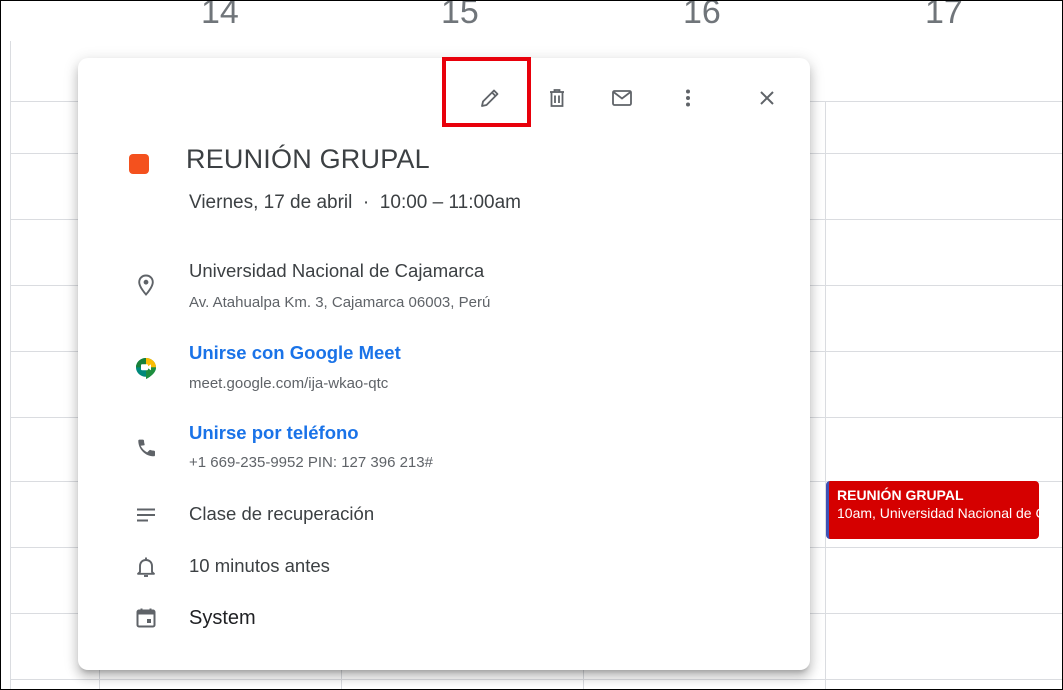 The height and width of the screenshot is (690, 1063). Describe the element at coordinates (146, 368) in the screenshot. I see `google-meet-icon` at that location.